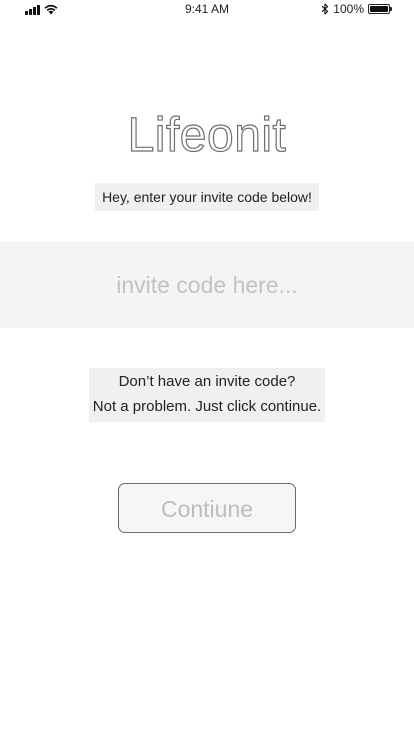 The width and height of the screenshot is (414, 736). I want to click on battery-icon, so click(380, 9).